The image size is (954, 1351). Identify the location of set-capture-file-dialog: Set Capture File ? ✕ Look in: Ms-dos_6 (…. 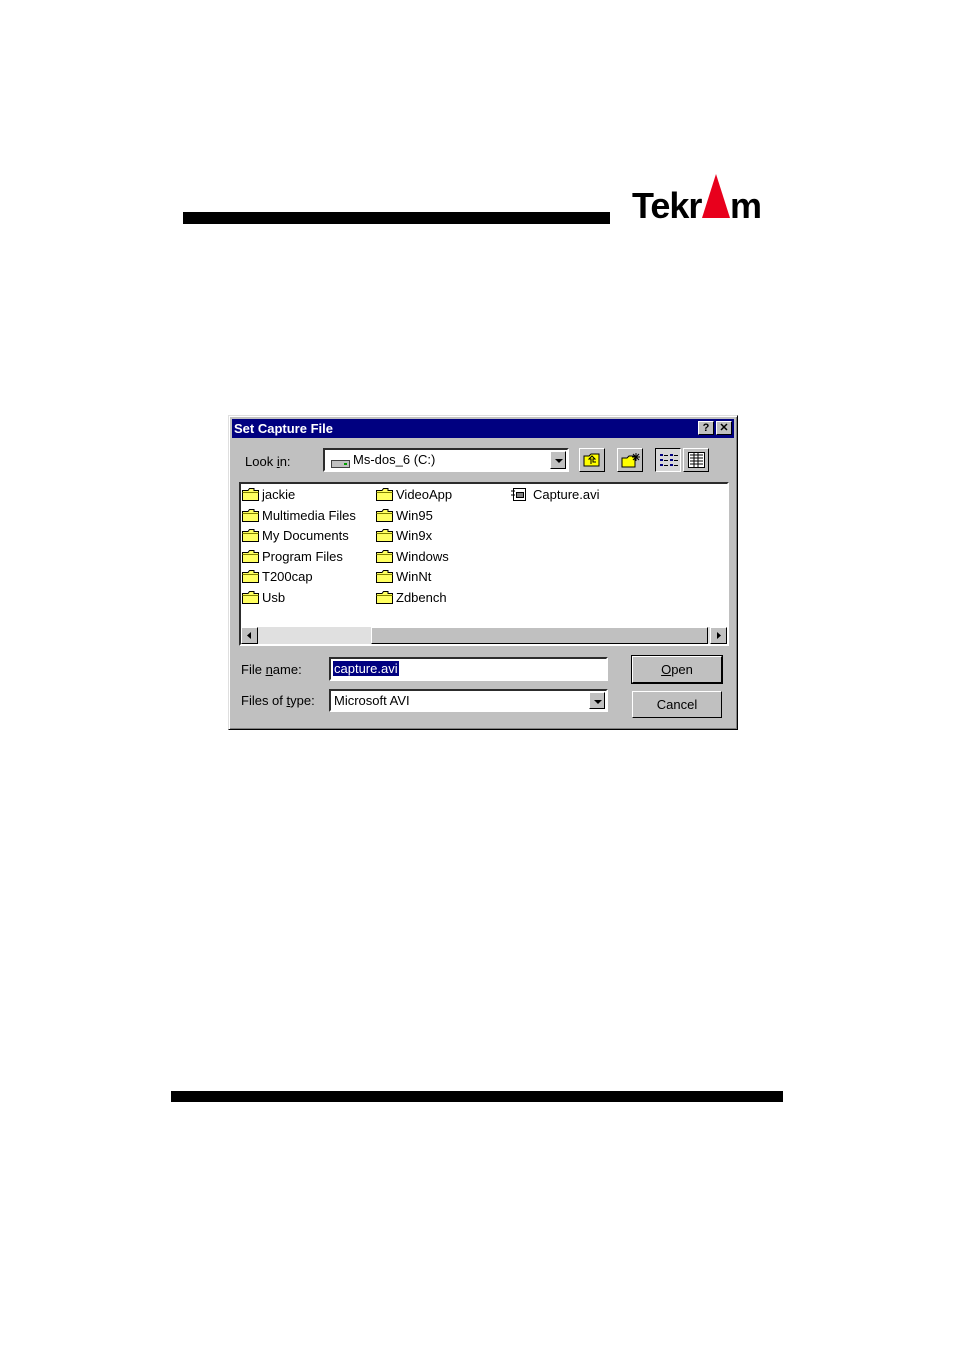
(483, 572).